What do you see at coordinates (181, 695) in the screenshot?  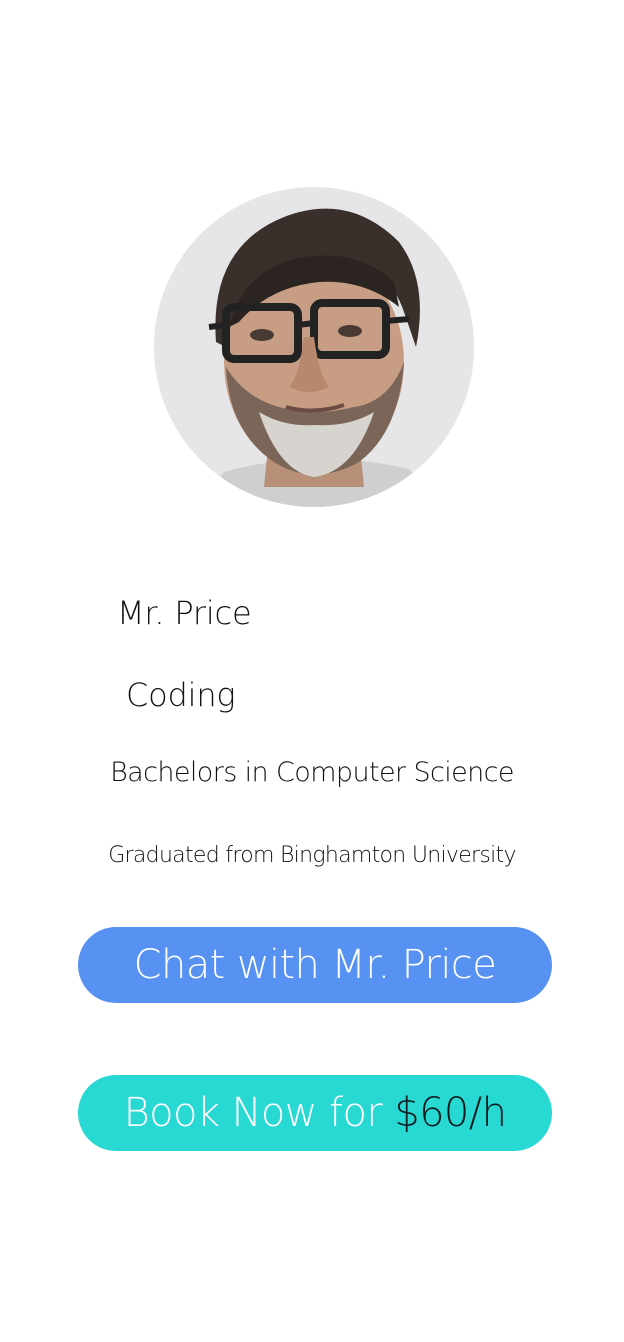 I see `tutor-subject: Coding` at bounding box center [181, 695].